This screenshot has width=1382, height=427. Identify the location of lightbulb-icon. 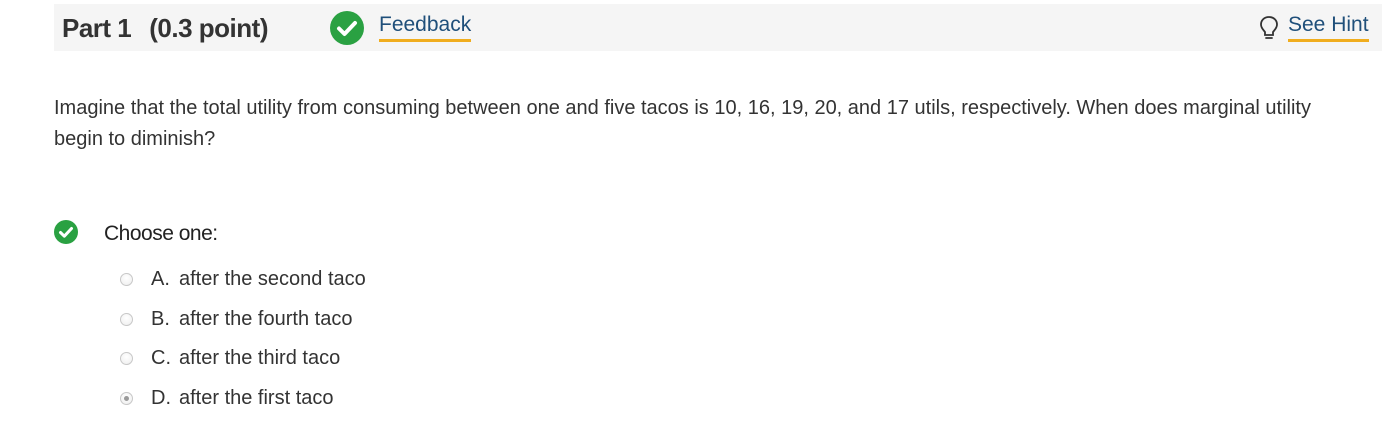
(1269, 28).